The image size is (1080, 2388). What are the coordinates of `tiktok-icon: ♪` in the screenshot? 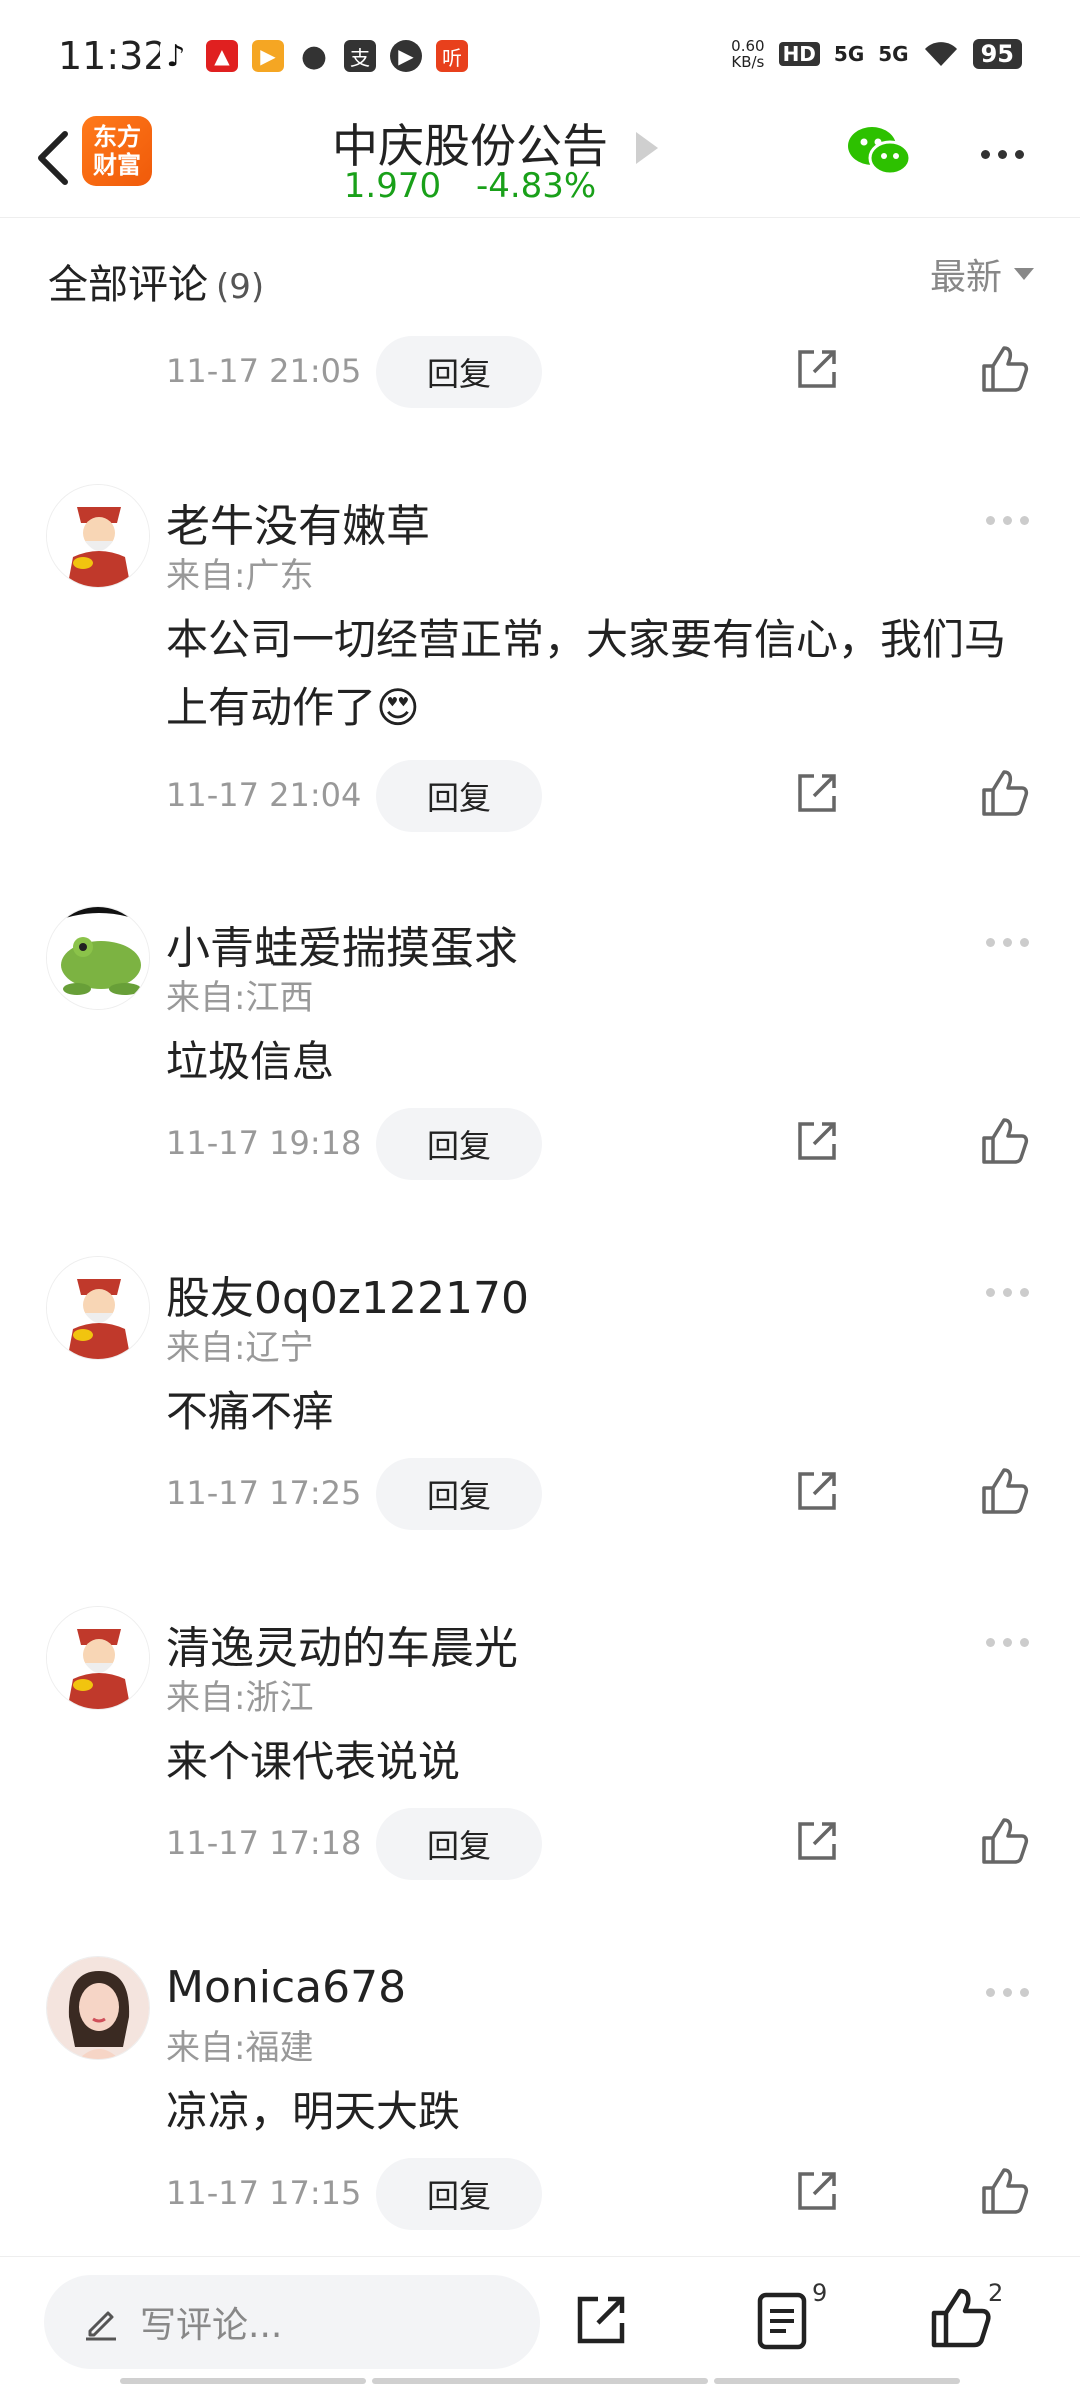 It's located at (176, 56).